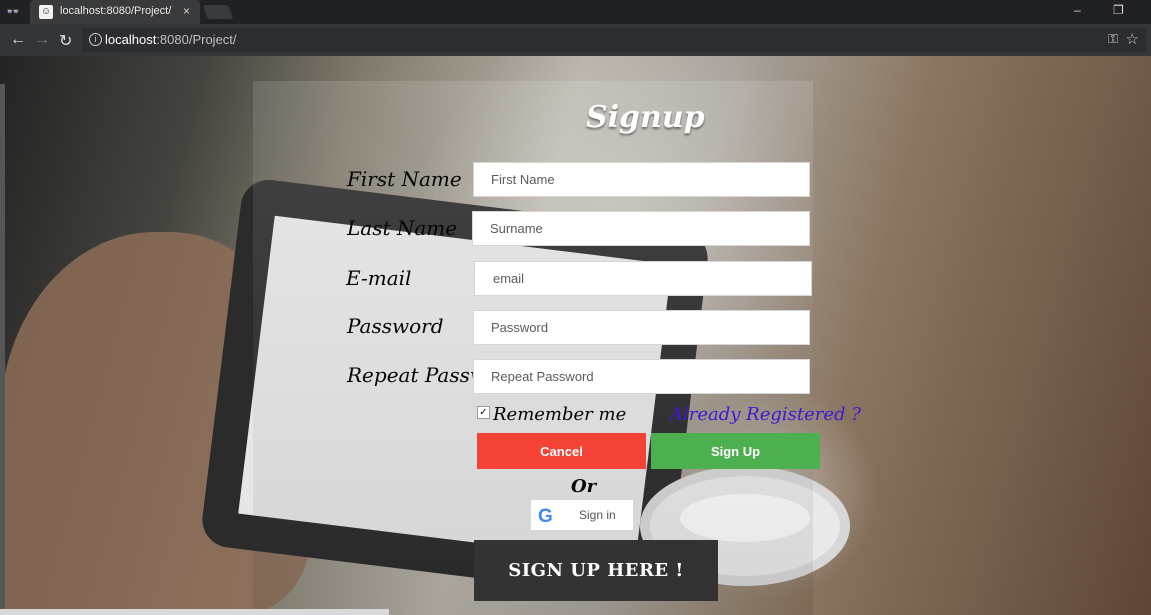 Image resolution: width=1151 pixels, height=615 pixels. What do you see at coordinates (545, 516) in the screenshot?
I see `google-icon: G` at bounding box center [545, 516].